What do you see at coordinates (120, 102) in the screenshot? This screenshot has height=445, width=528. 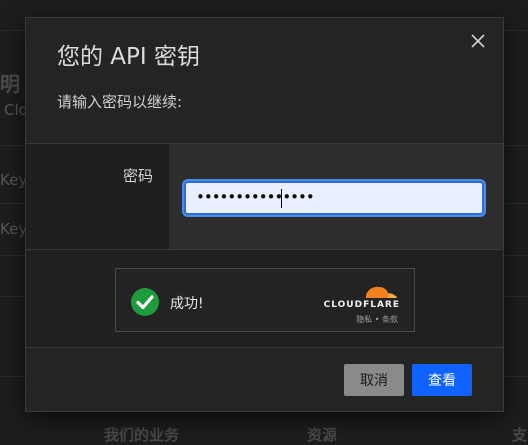 I see `modal-subtitle: 请输入密码以继续:` at bounding box center [120, 102].